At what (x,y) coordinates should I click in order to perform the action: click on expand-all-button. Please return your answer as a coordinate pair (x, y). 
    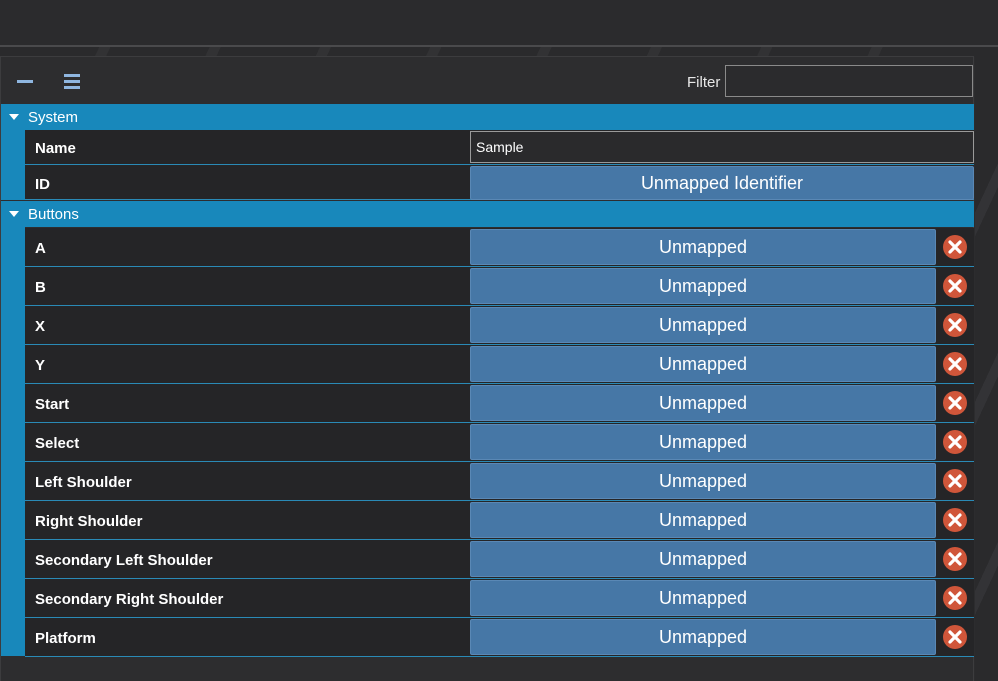
    Looking at the image, I should click on (72, 82).